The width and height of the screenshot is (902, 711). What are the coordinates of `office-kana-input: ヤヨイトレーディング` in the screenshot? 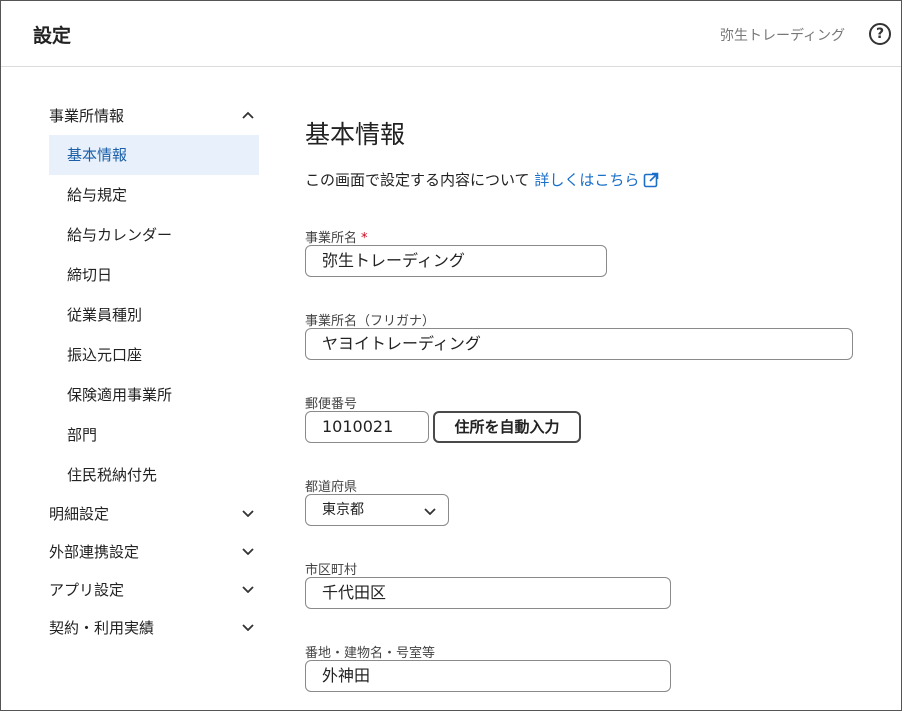 It's located at (579, 344).